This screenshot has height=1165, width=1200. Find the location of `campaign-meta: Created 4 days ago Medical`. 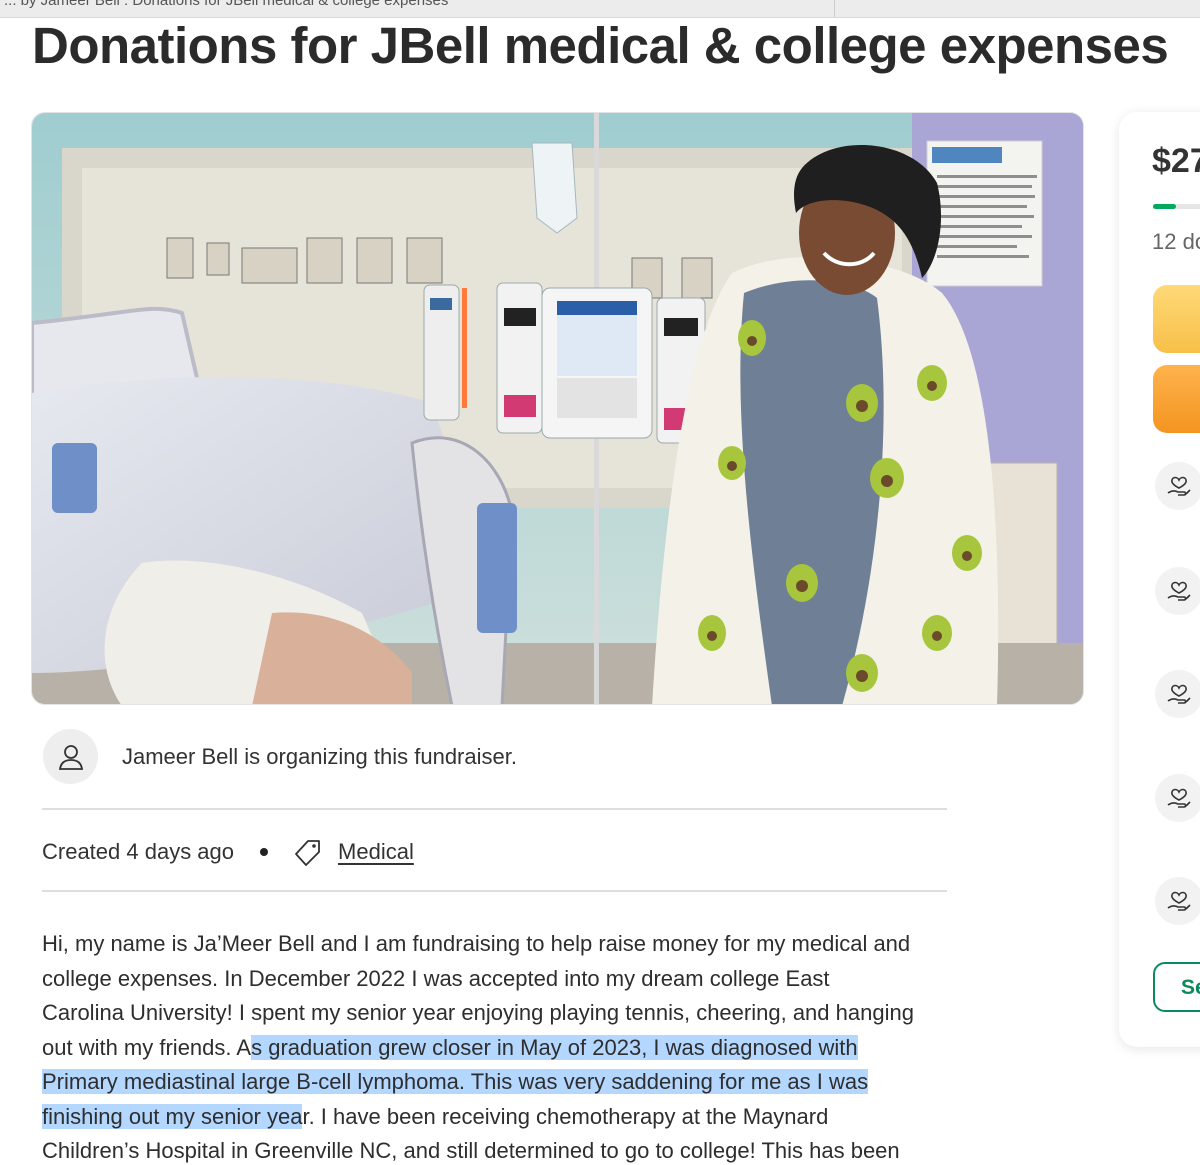

campaign-meta: Created 4 days ago Medical is located at coordinates (228, 852).